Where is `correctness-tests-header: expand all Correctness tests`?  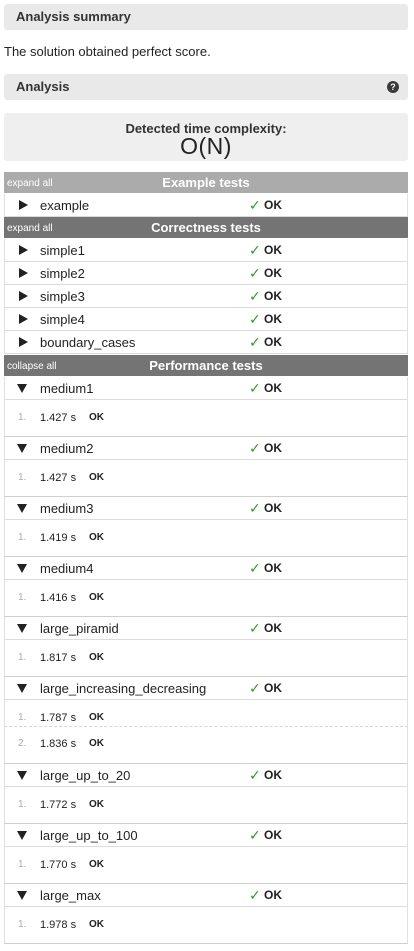
correctness-tests-header: expand all Correctness tests is located at coordinates (206, 227).